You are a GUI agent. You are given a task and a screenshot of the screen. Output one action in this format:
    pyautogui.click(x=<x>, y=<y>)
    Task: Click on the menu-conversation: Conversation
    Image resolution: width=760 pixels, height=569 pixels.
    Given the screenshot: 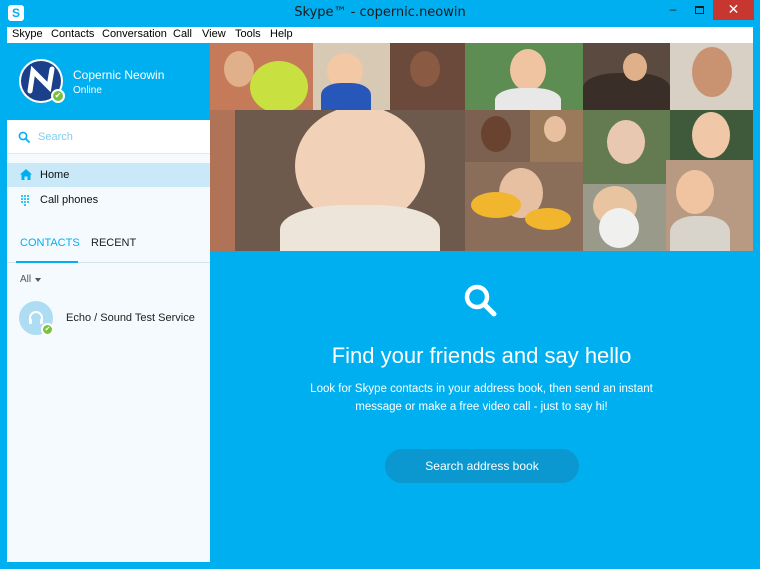 What is the action you would take?
    pyautogui.click(x=134, y=34)
    